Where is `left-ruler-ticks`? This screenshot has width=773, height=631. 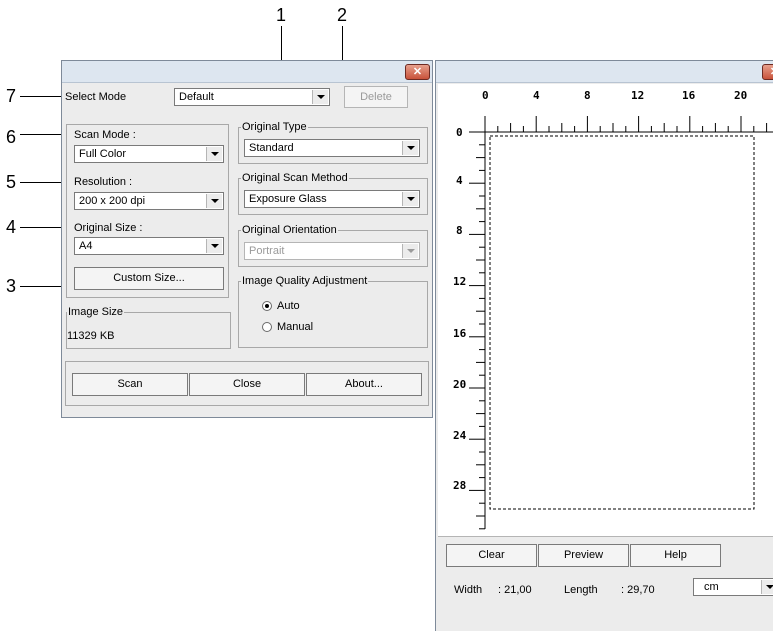
left-ruler-ticks is located at coordinates (477, 330).